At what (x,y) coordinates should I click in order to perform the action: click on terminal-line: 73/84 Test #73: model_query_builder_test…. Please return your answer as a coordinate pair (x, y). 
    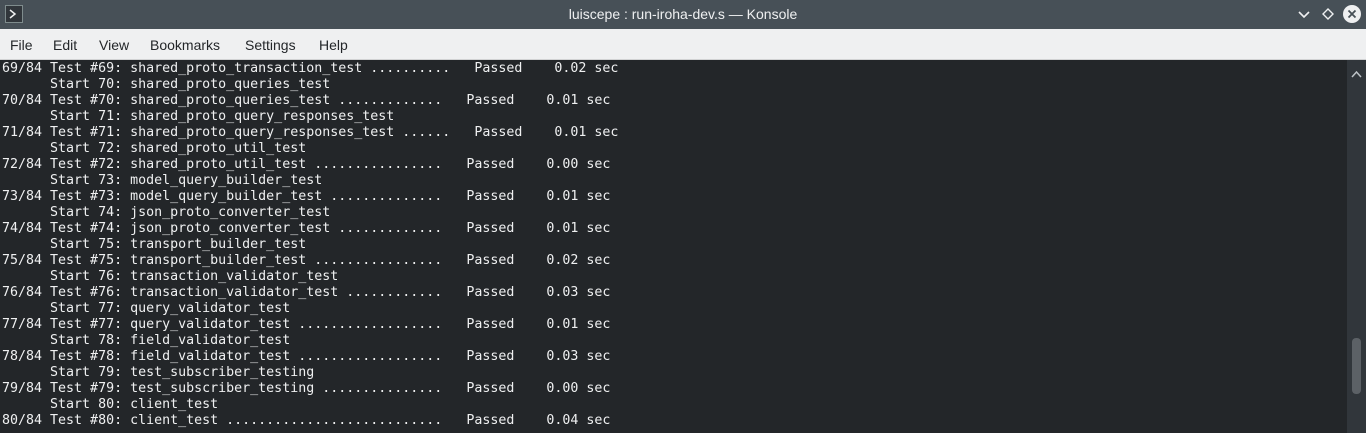
    Looking at the image, I should click on (306, 196).